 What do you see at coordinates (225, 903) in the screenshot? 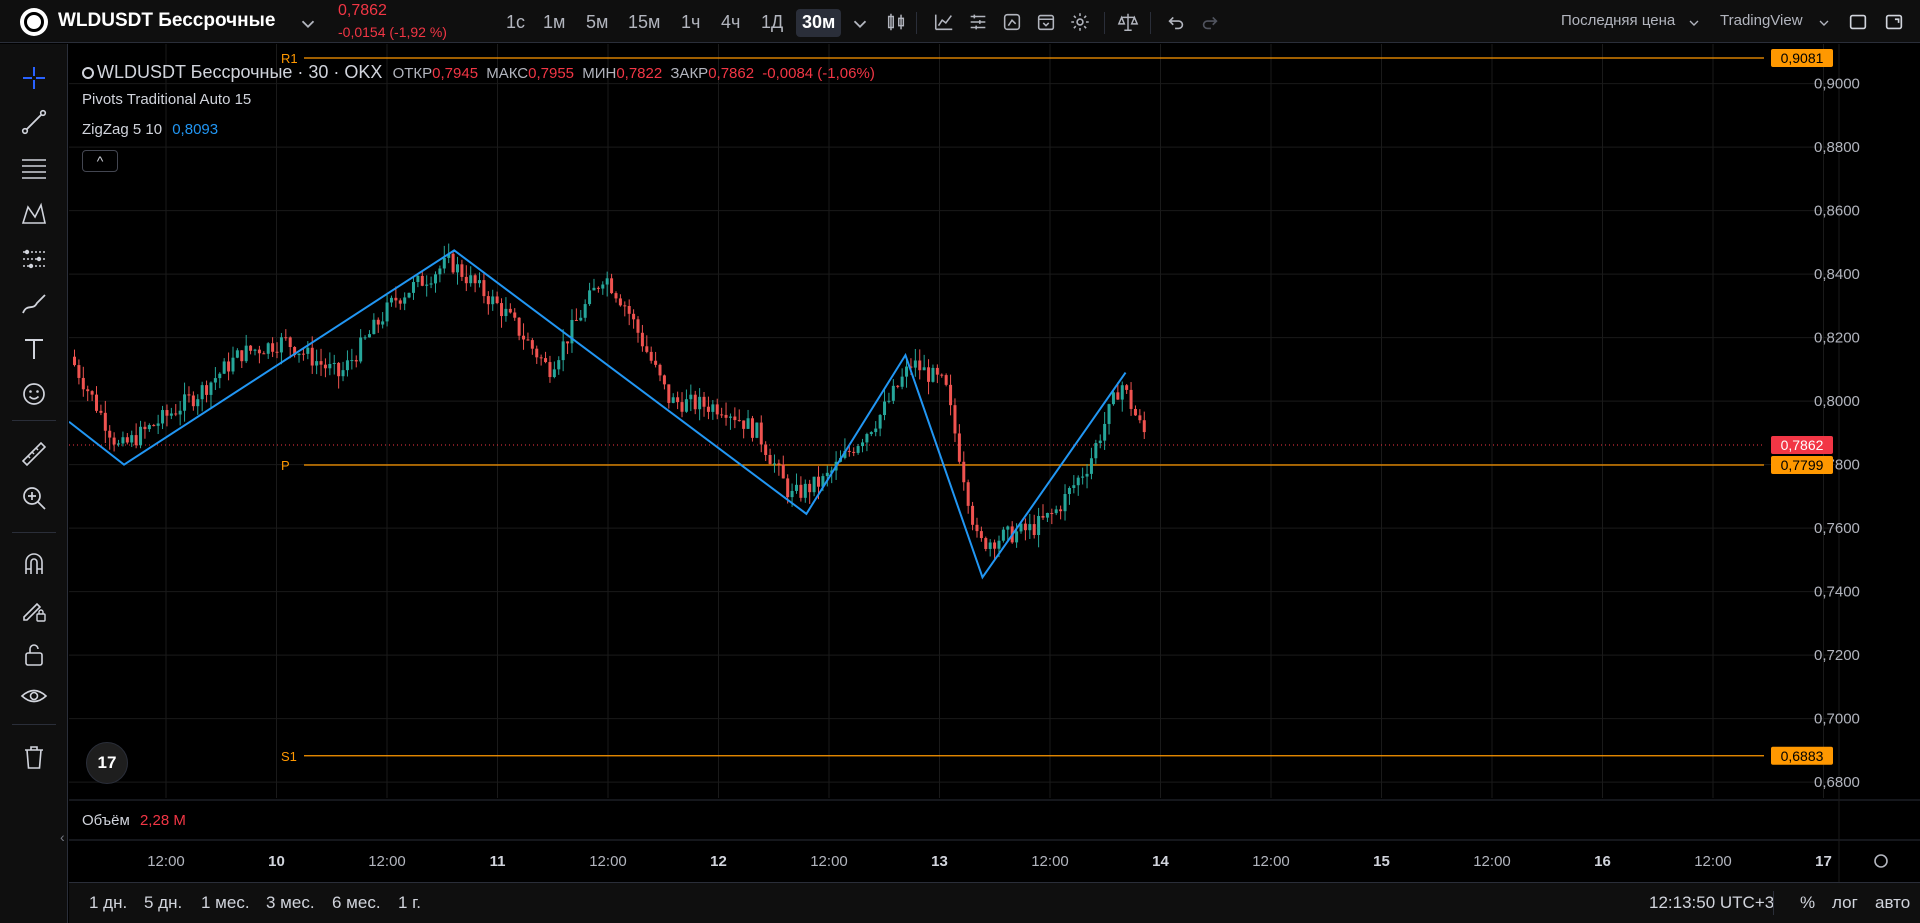
I see `range-1m: 1 мес.` at bounding box center [225, 903].